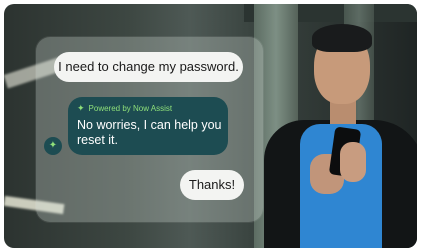 The width and height of the screenshot is (421, 252). I want to click on person-hand, so click(353, 162).